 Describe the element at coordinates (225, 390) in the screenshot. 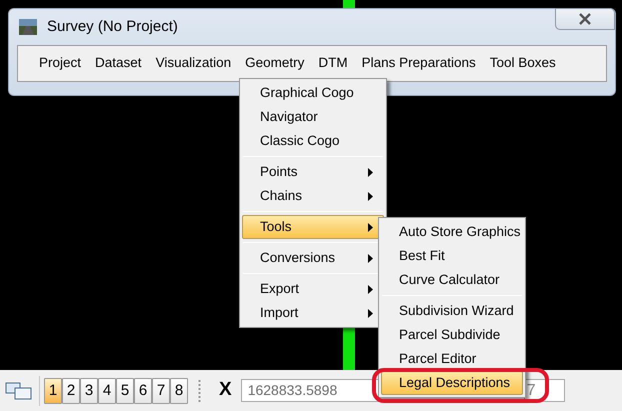

I see `x-label: X` at that location.